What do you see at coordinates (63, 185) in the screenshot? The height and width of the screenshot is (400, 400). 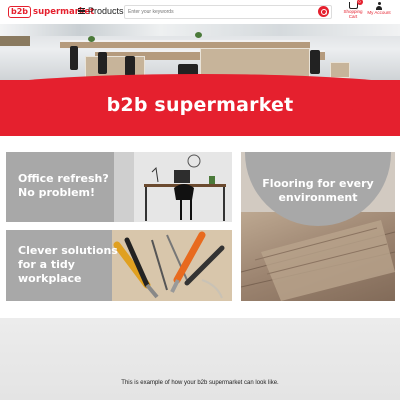 I see `office-refresh-text: Office refresh? No problem!` at bounding box center [63, 185].